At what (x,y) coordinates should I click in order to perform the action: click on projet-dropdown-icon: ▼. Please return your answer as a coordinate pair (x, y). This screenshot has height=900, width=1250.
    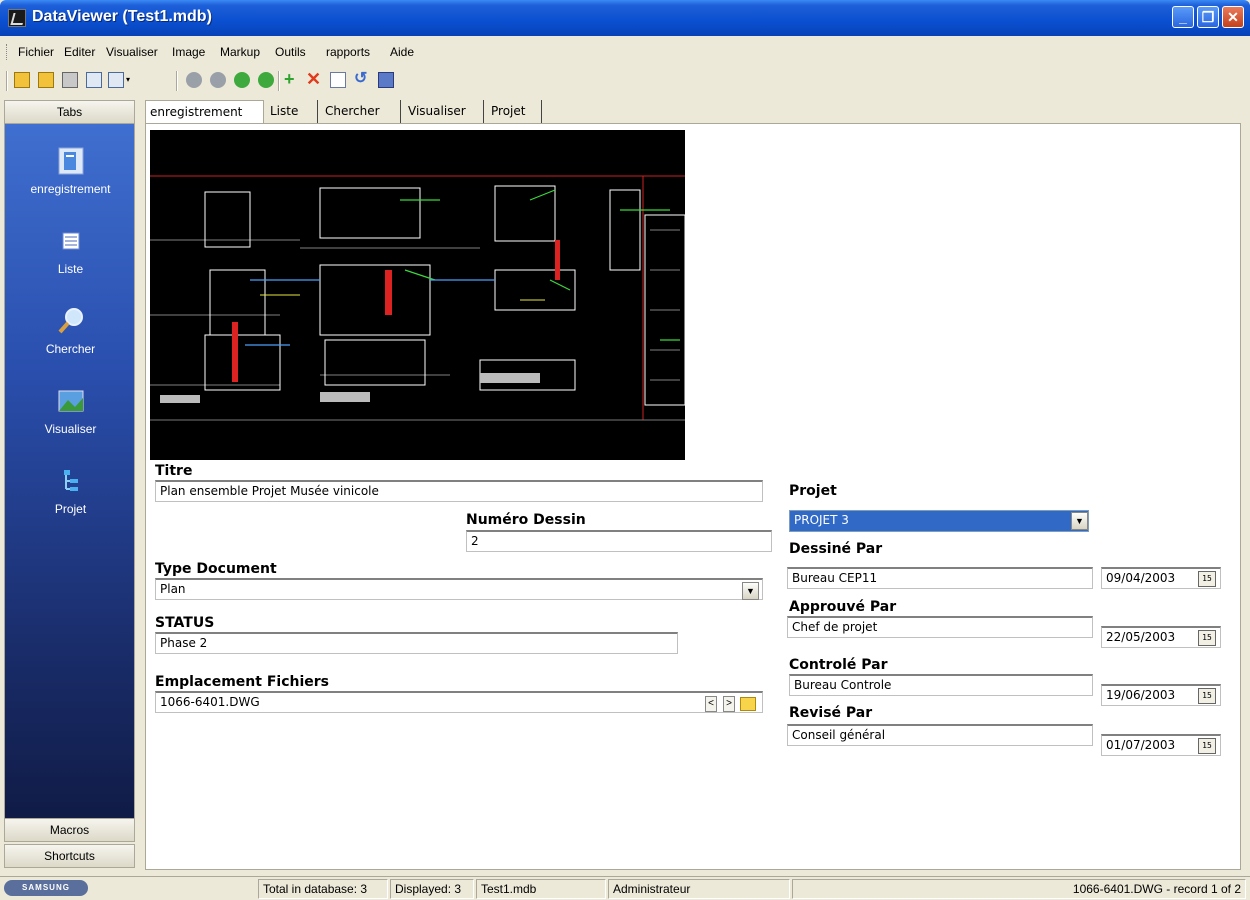
    Looking at the image, I should click on (1079, 521).